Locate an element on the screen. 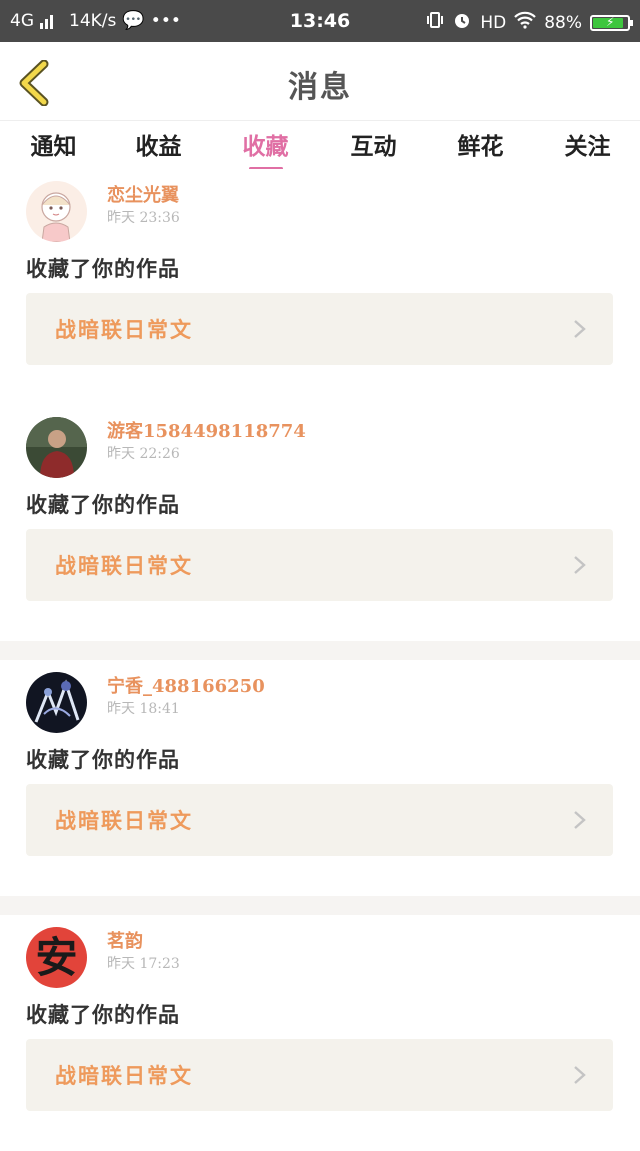  timestamp: 昨天 22:26 is located at coordinates (143, 454).